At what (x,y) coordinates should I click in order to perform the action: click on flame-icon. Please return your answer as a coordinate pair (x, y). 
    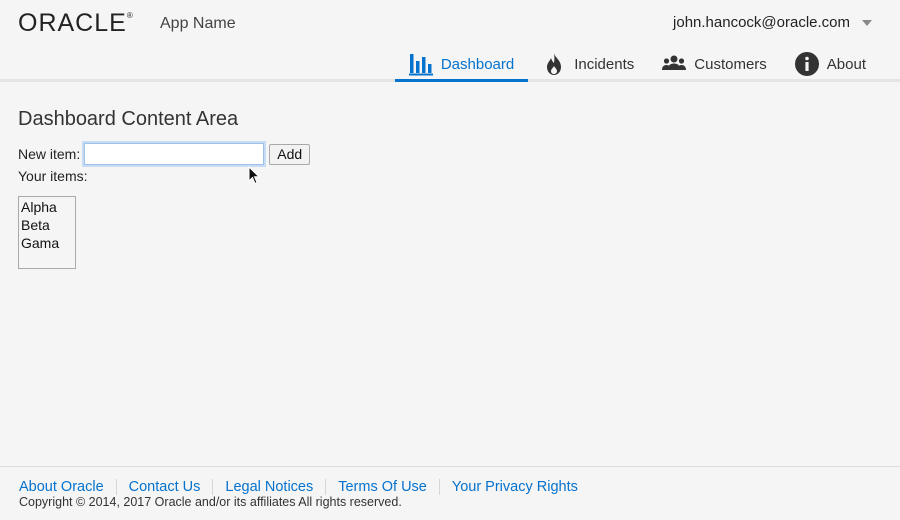
    Looking at the image, I should click on (554, 64).